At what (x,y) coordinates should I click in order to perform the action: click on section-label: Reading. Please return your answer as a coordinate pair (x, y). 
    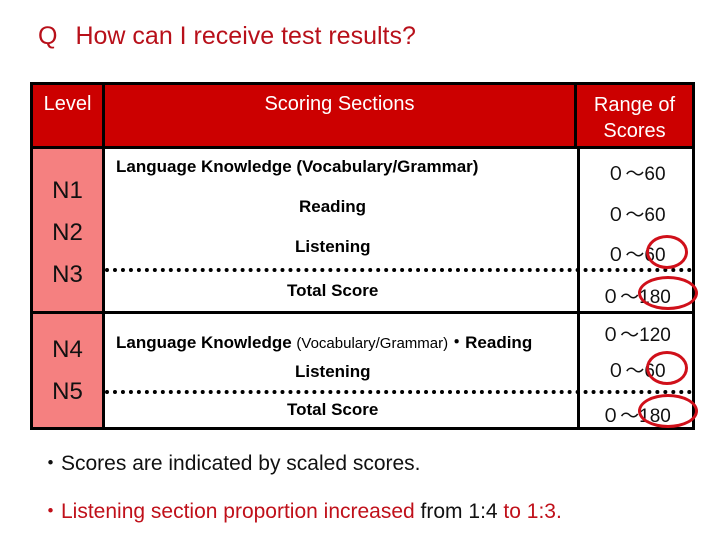
    Looking at the image, I should click on (333, 206).